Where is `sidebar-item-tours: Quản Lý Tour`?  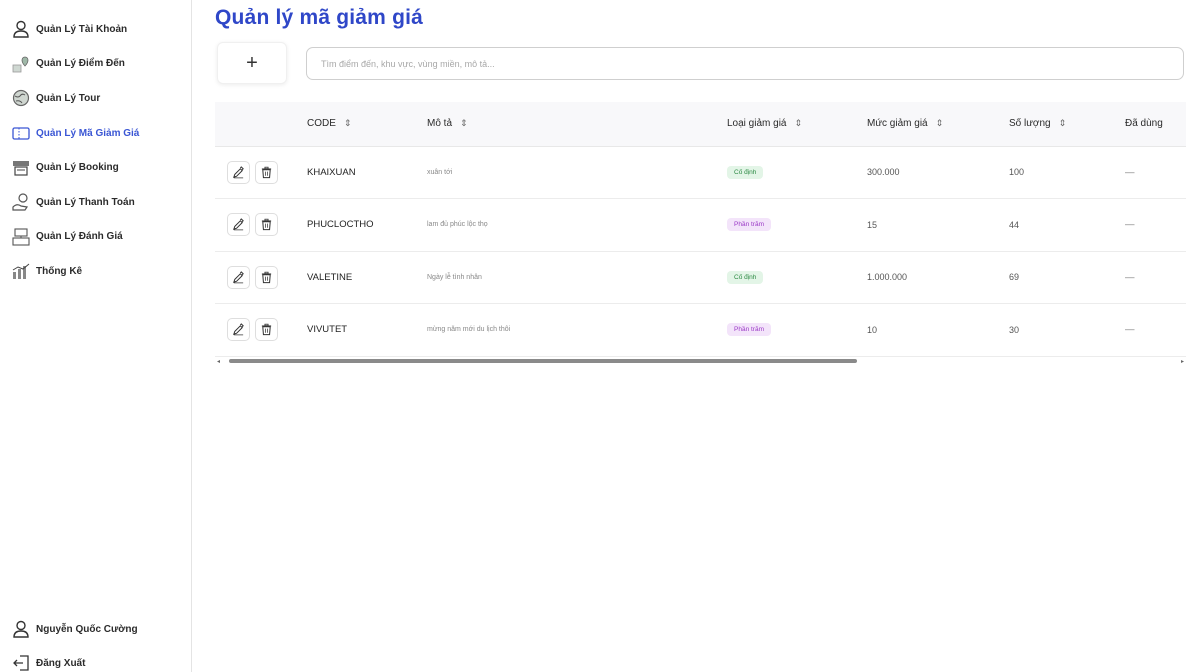
sidebar-item-tours: Quản Lý Tour is located at coordinates (99, 98).